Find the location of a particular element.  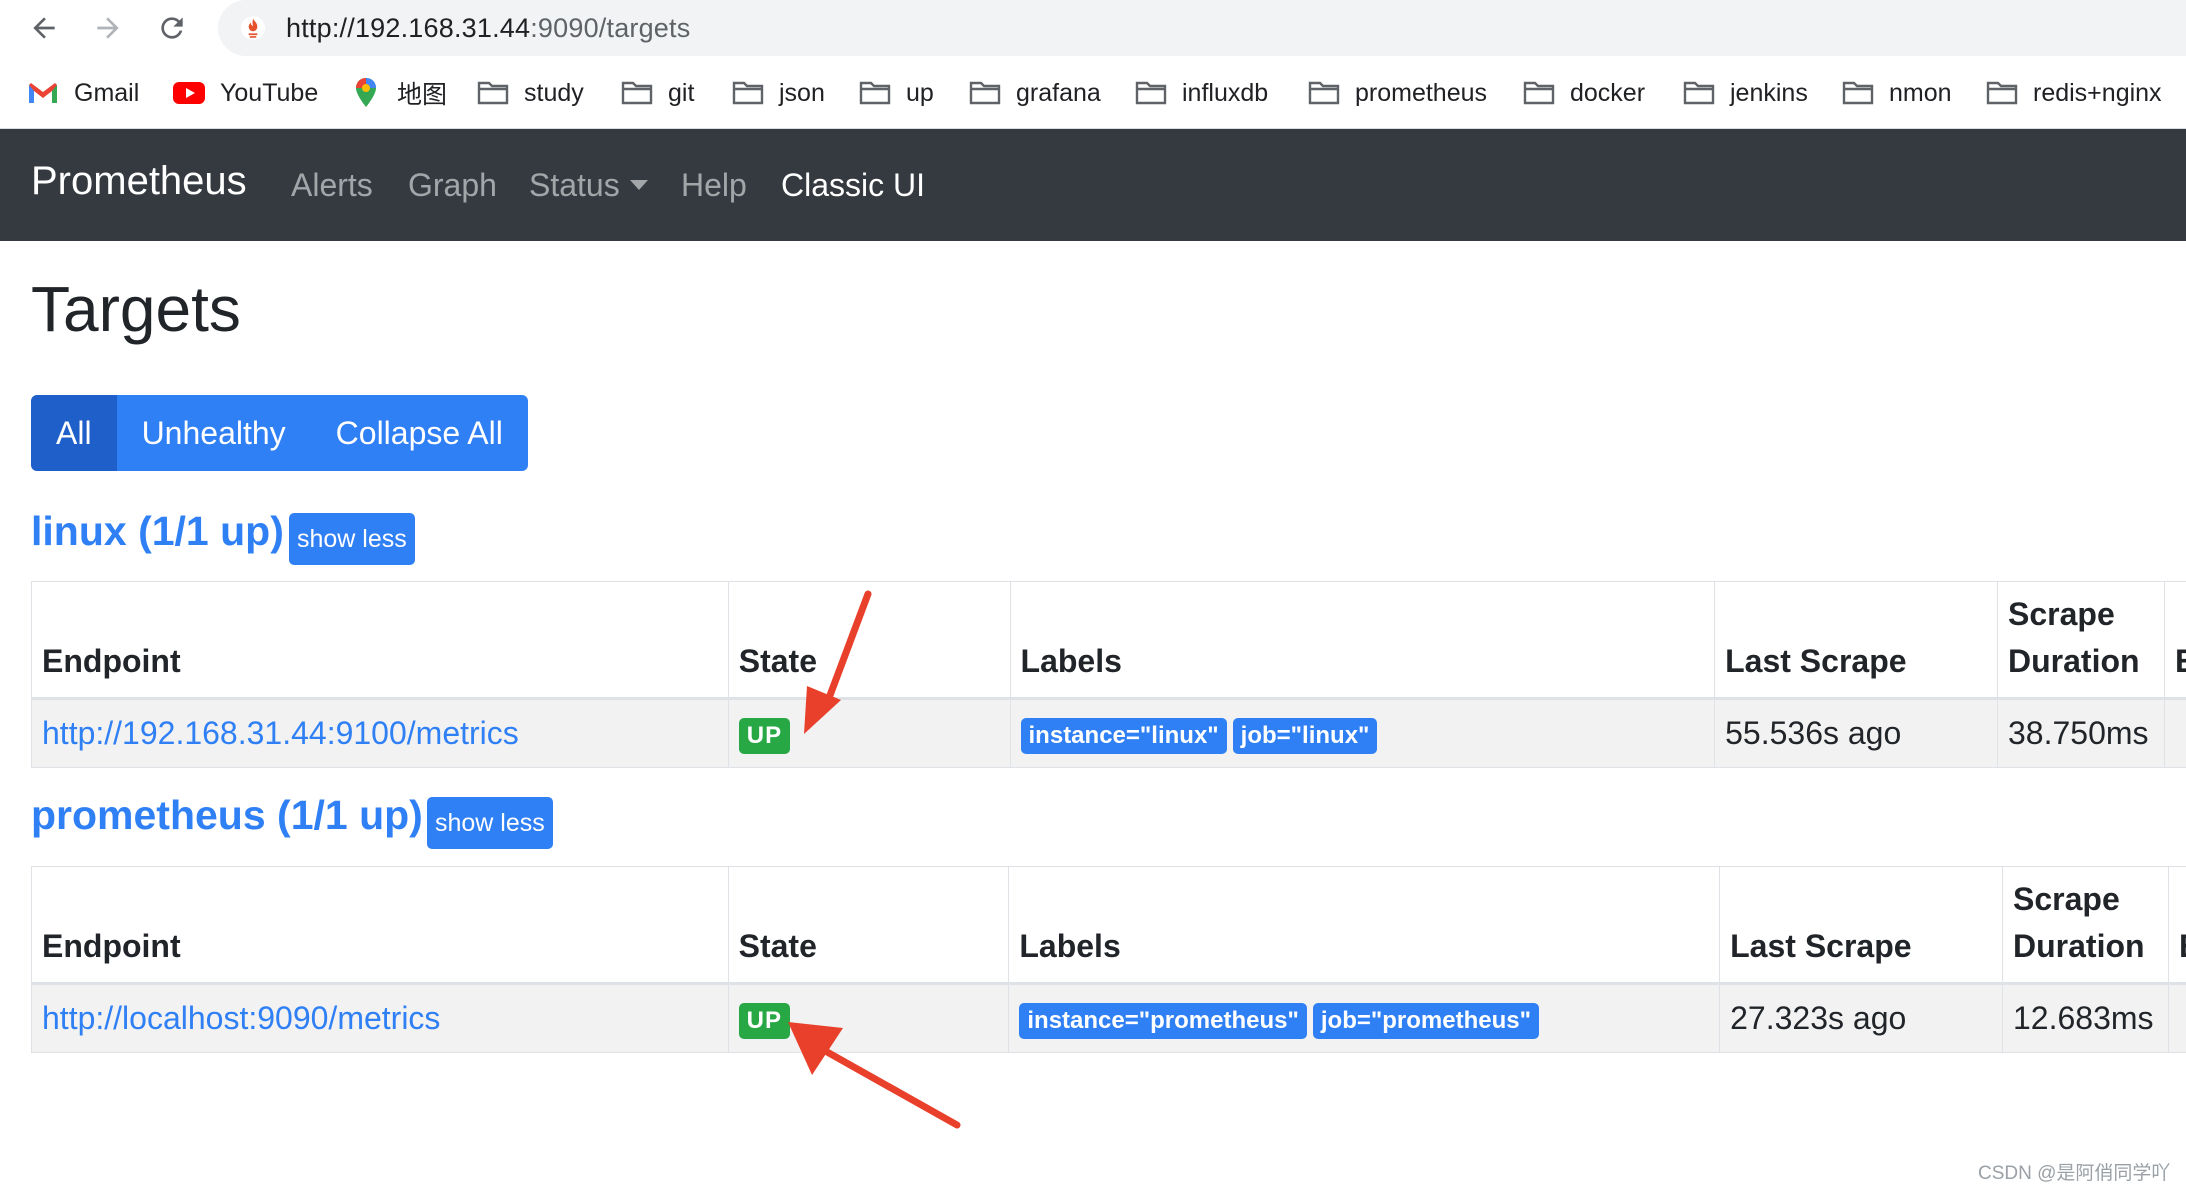

youtube-icon is located at coordinates (189, 93).